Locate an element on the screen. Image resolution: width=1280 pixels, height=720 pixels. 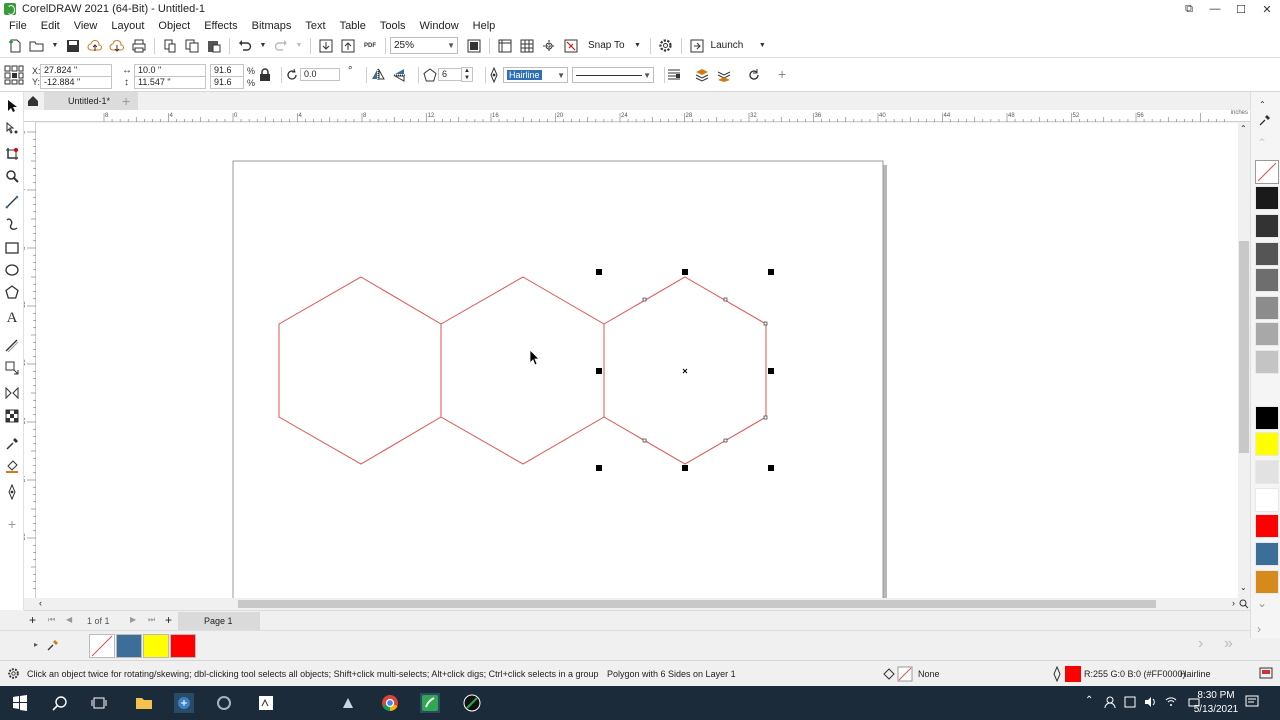
tray-expand-icon: ⌃ is located at coordinates (1089, 700).